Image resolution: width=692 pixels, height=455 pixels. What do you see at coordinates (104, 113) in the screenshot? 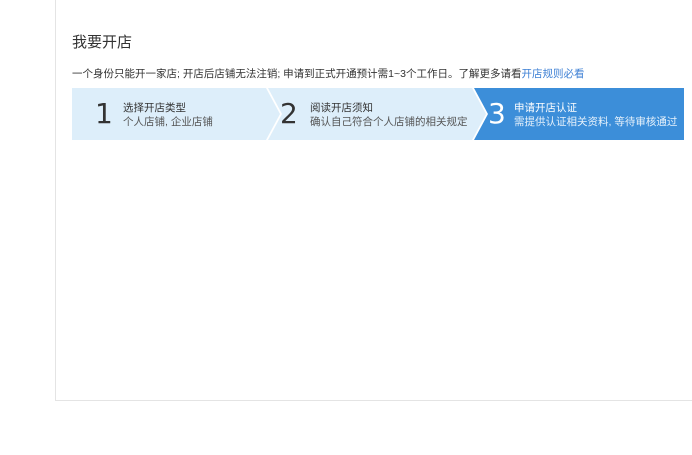
I see `step-1-number: 1` at bounding box center [104, 113].